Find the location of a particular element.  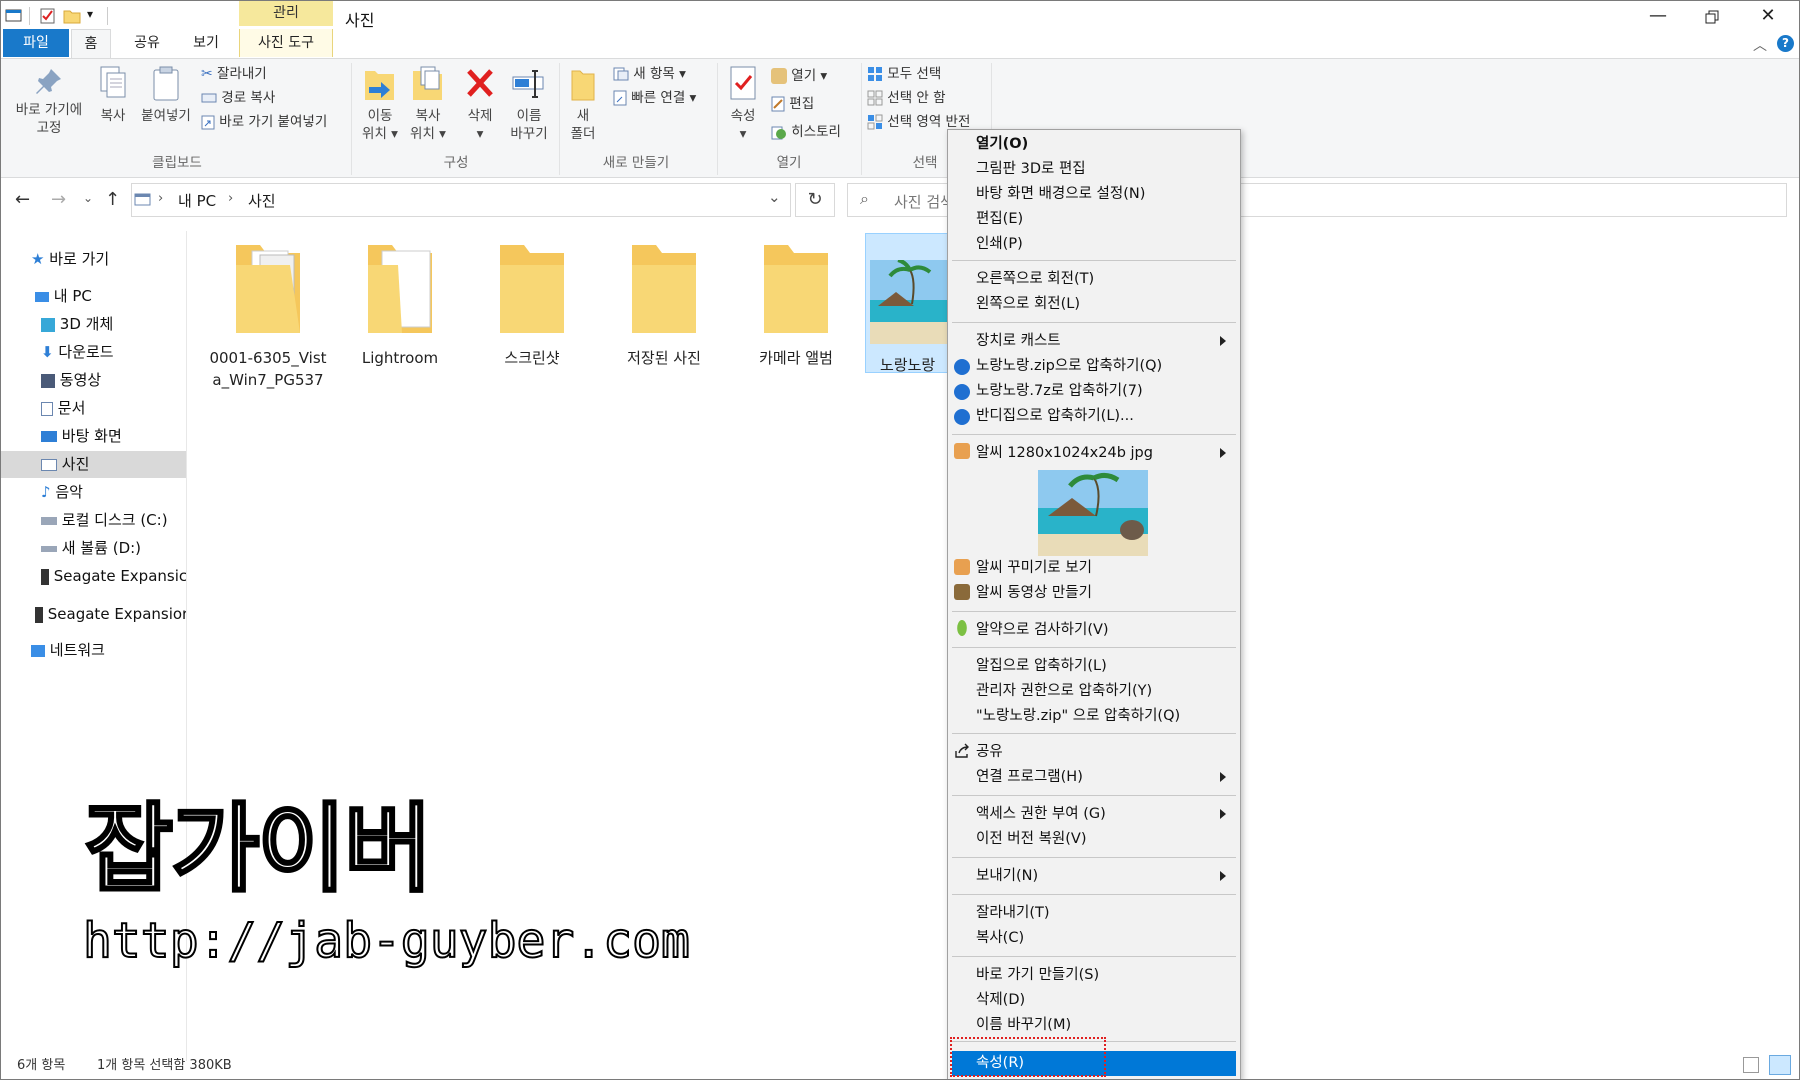

sidebar-item-music: ♪ 음악 is located at coordinates (93, 492).